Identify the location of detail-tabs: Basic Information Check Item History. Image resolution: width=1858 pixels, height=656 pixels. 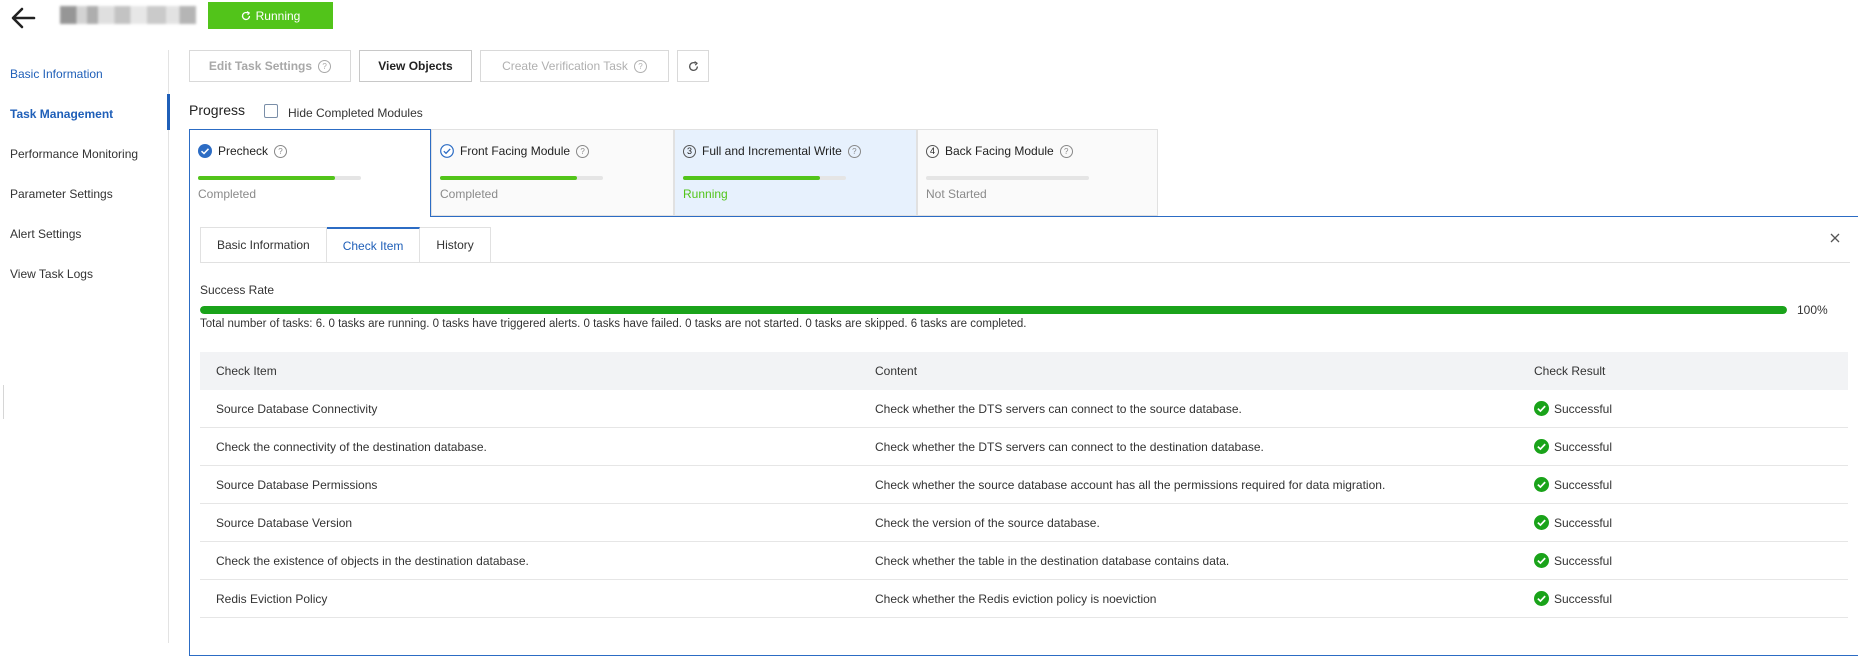
(345, 245).